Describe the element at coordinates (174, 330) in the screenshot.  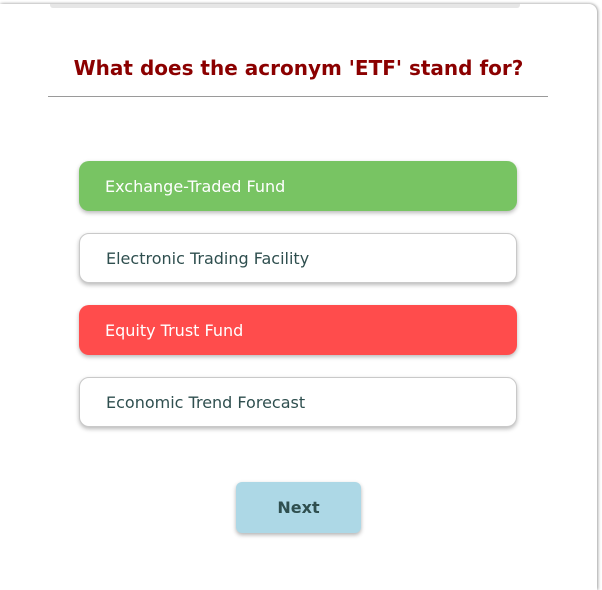
I see `answer-option-label: Equity Trust Fund` at that location.